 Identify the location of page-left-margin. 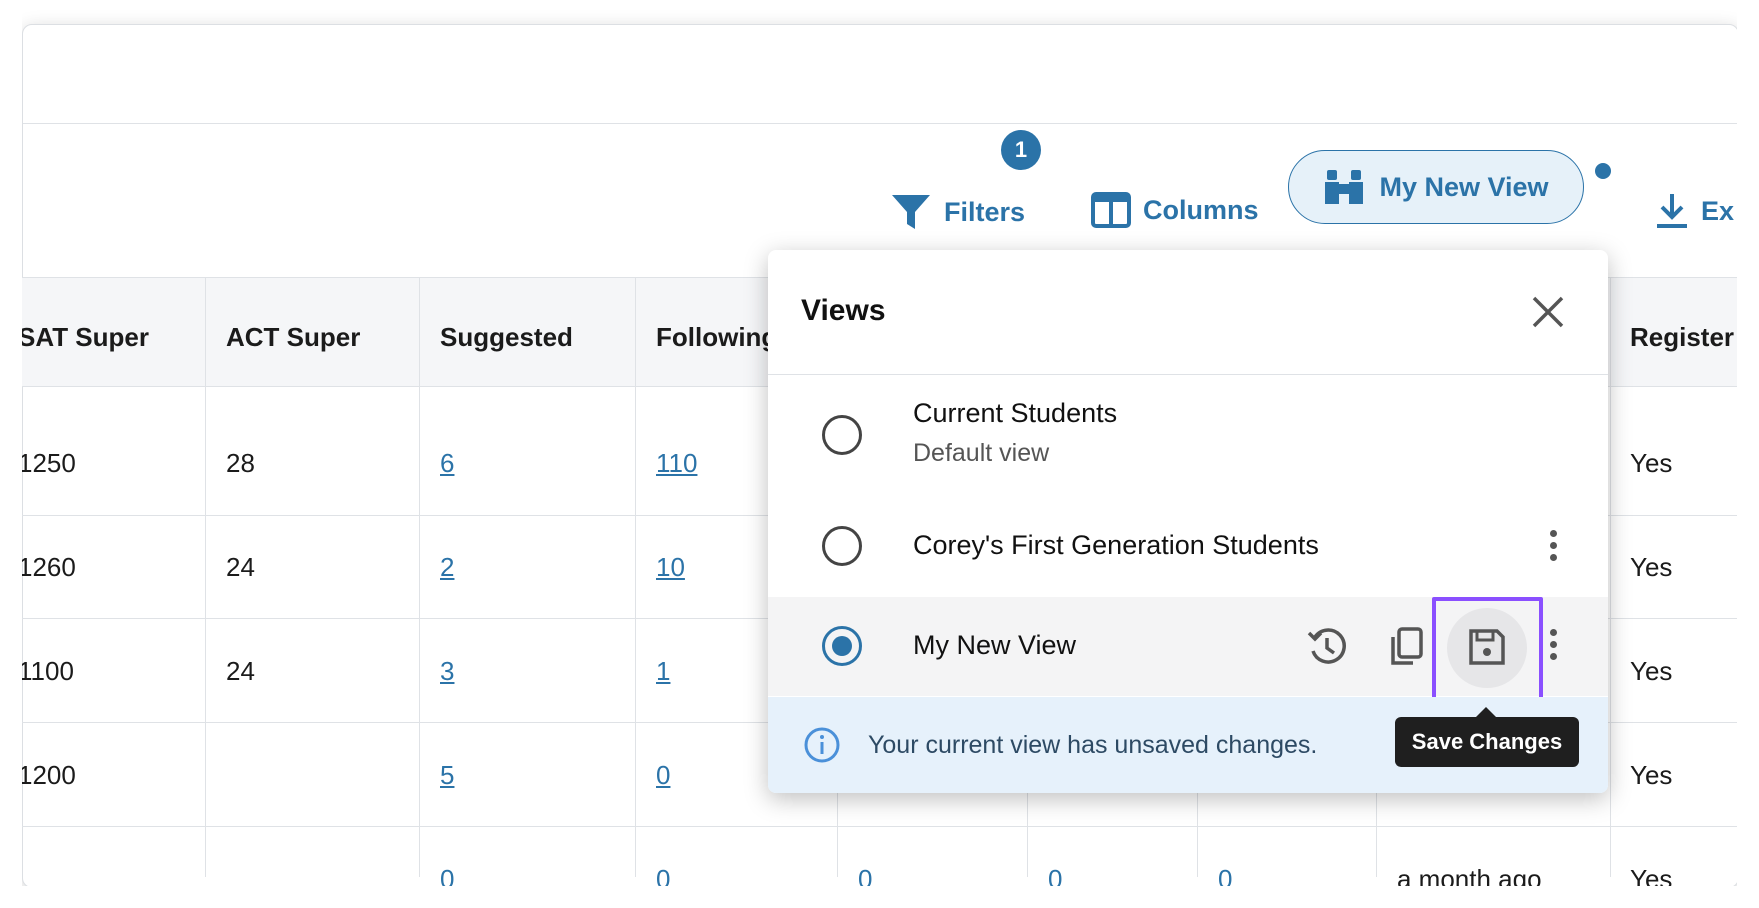
(11, 454).